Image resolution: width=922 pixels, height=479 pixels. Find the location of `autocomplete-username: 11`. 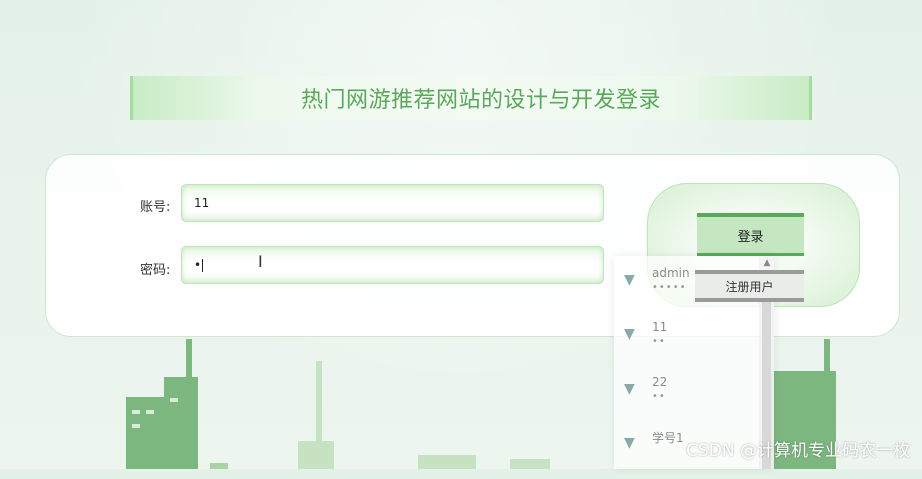

autocomplete-username: 11 is located at coordinates (660, 327).